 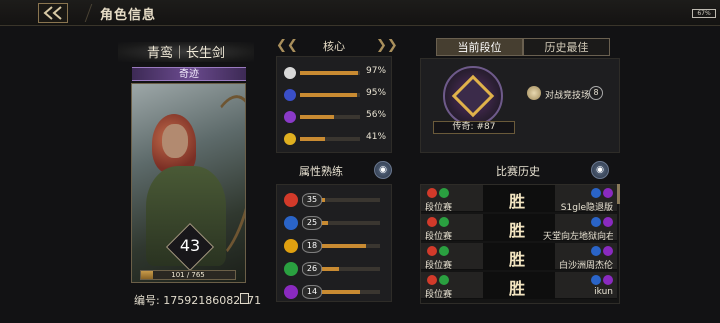 I want to click on hero-face-art, so click(x=175, y=141).